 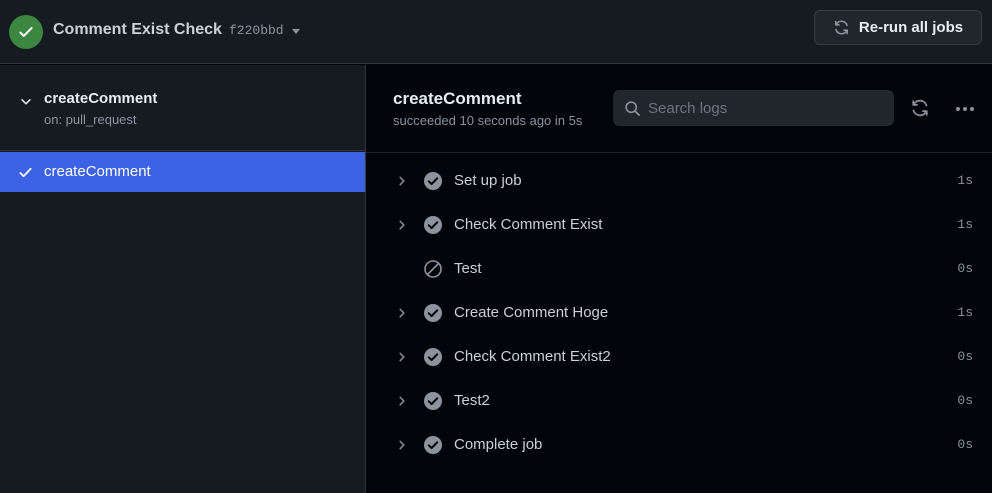 What do you see at coordinates (182, 108) in the screenshot?
I see `workflow-group: createComment on: pull_request` at bounding box center [182, 108].